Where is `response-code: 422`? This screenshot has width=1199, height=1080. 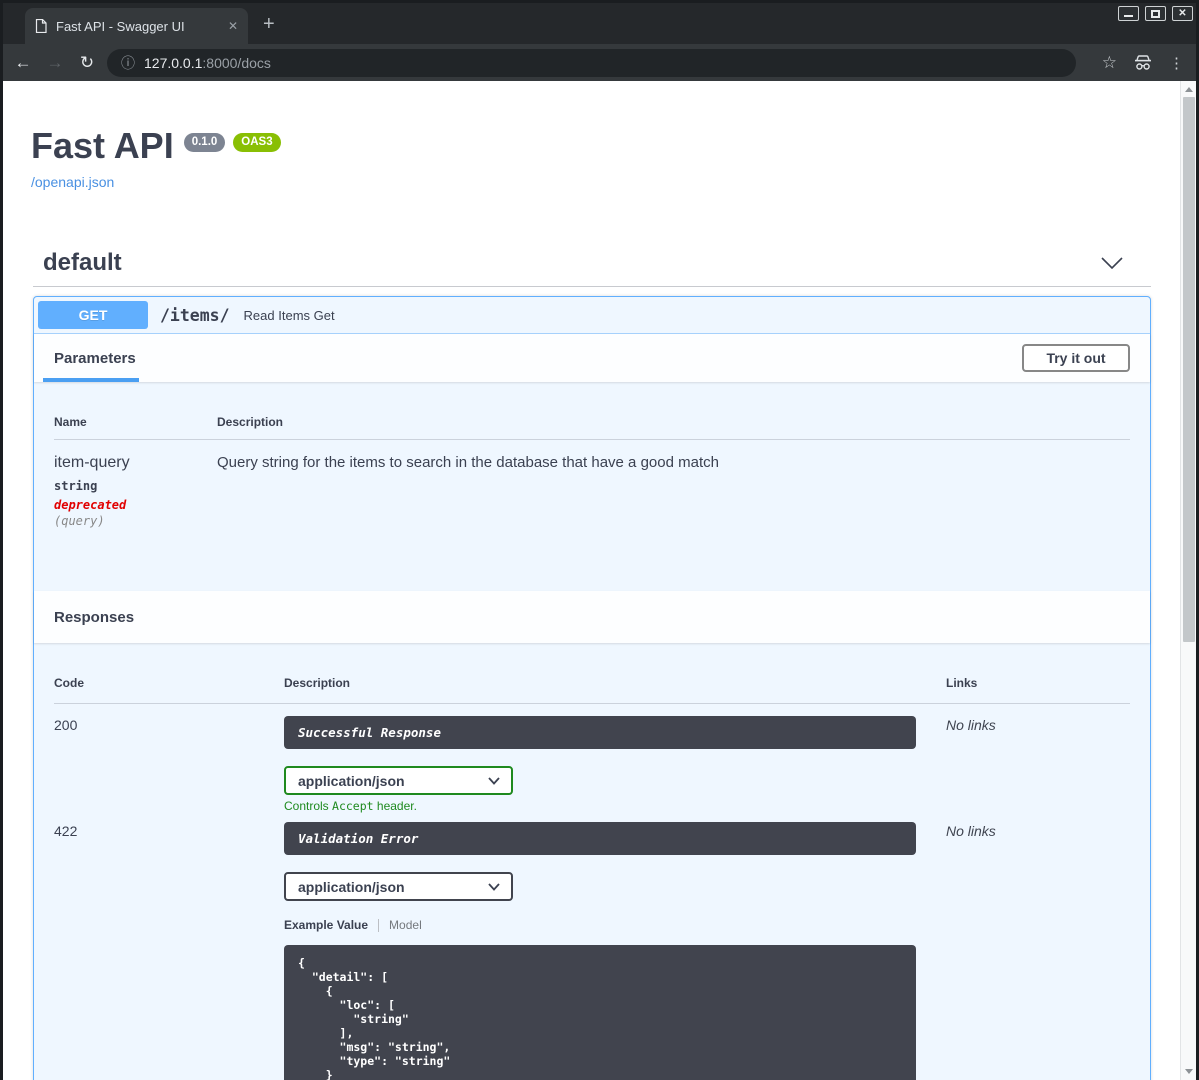
response-code: 422 is located at coordinates (66, 831).